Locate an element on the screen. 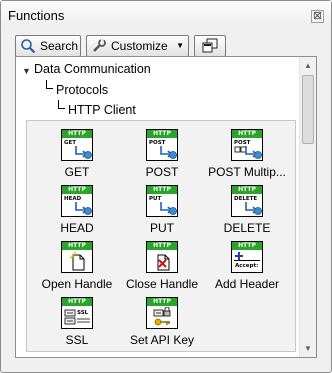 The height and width of the screenshot is (373, 332). palette-view-icon is located at coordinates (210, 45).